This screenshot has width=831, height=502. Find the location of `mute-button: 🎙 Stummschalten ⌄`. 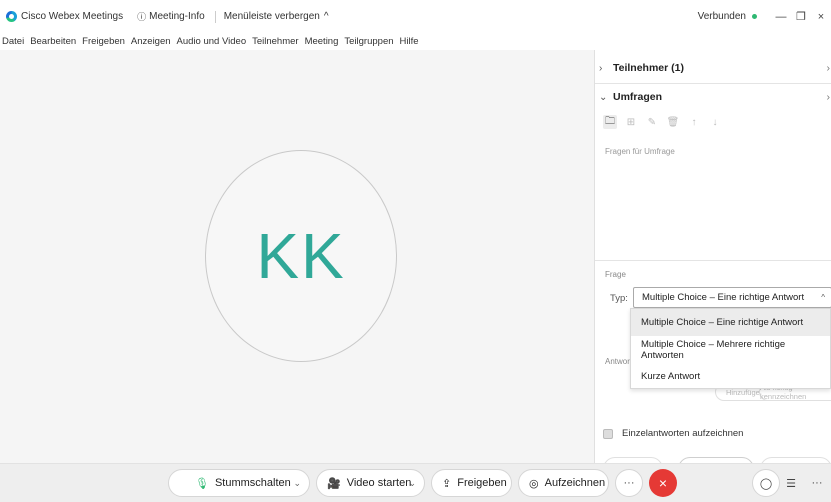

mute-button: 🎙 Stummschalten ⌄ is located at coordinates (239, 483).